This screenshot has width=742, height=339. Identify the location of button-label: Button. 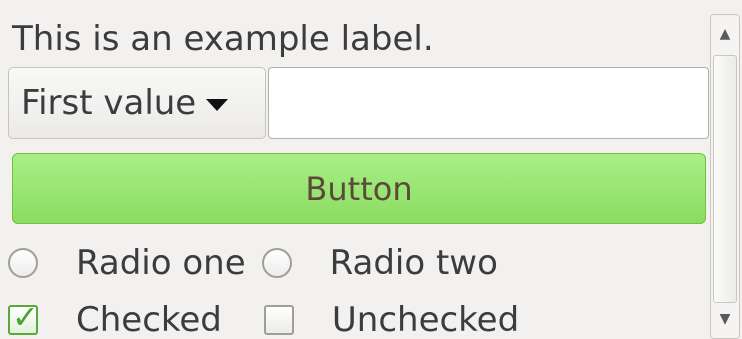
(359, 188).